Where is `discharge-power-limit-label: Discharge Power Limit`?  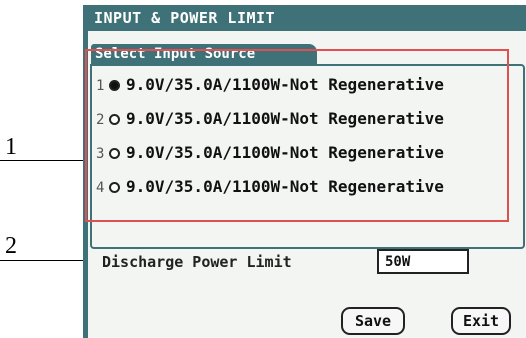
discharge-power-limit-label: Discharge Power Limit is located at coordinates (197, 262).